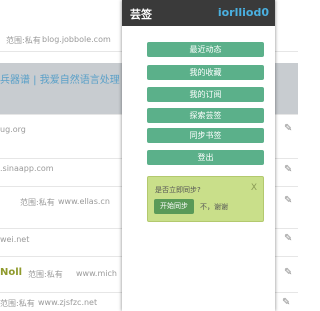 The width and height of the screenshot is (320, 311). What do you see at coordinates (174, 206) in the screenshot?
I see `start-sync-button: 开始同步` at bounding box center [174, 206].